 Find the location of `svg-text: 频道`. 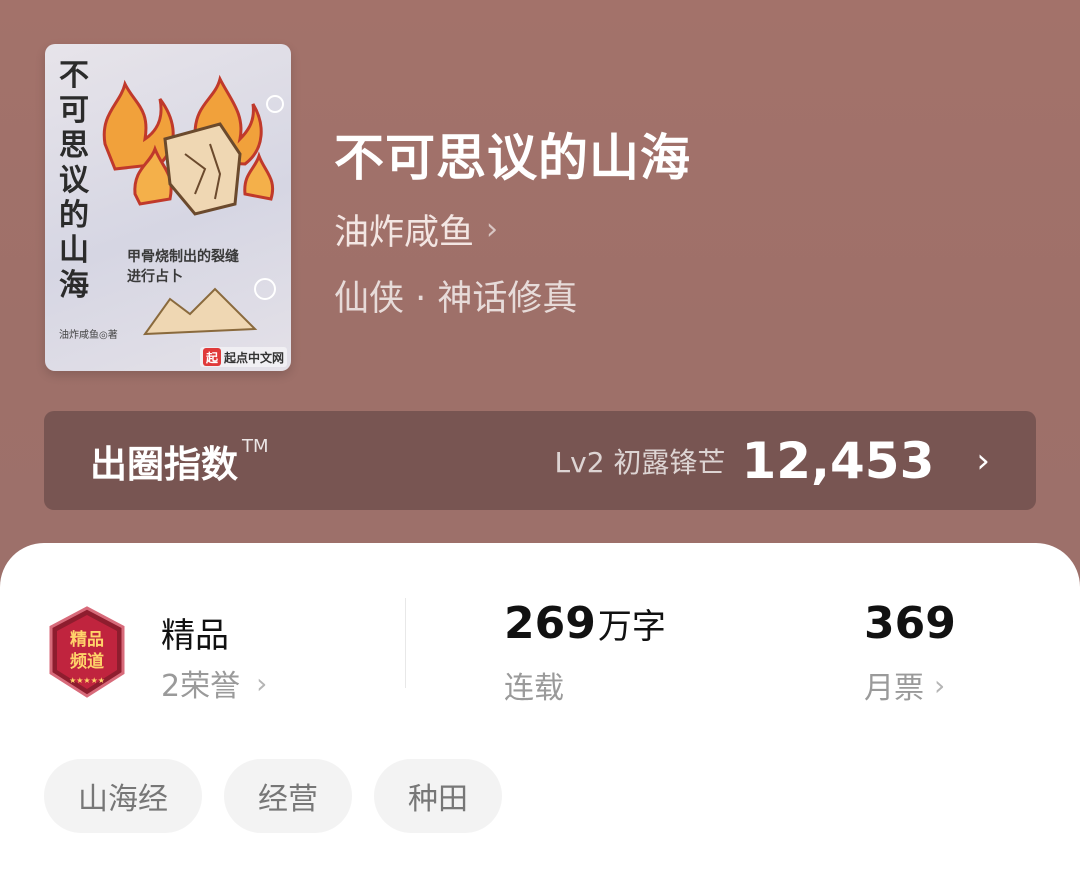

svg-text: 频道 is located at coordinates (87, 661).